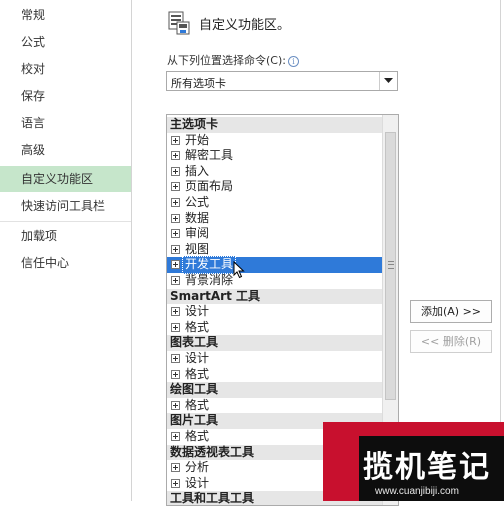 The height and width of the screenshot is (506, 504). What do you see at coordinates (274, 141) in the screenshot?
I see `tree-item: 开始` at bounding box center [274, 141].